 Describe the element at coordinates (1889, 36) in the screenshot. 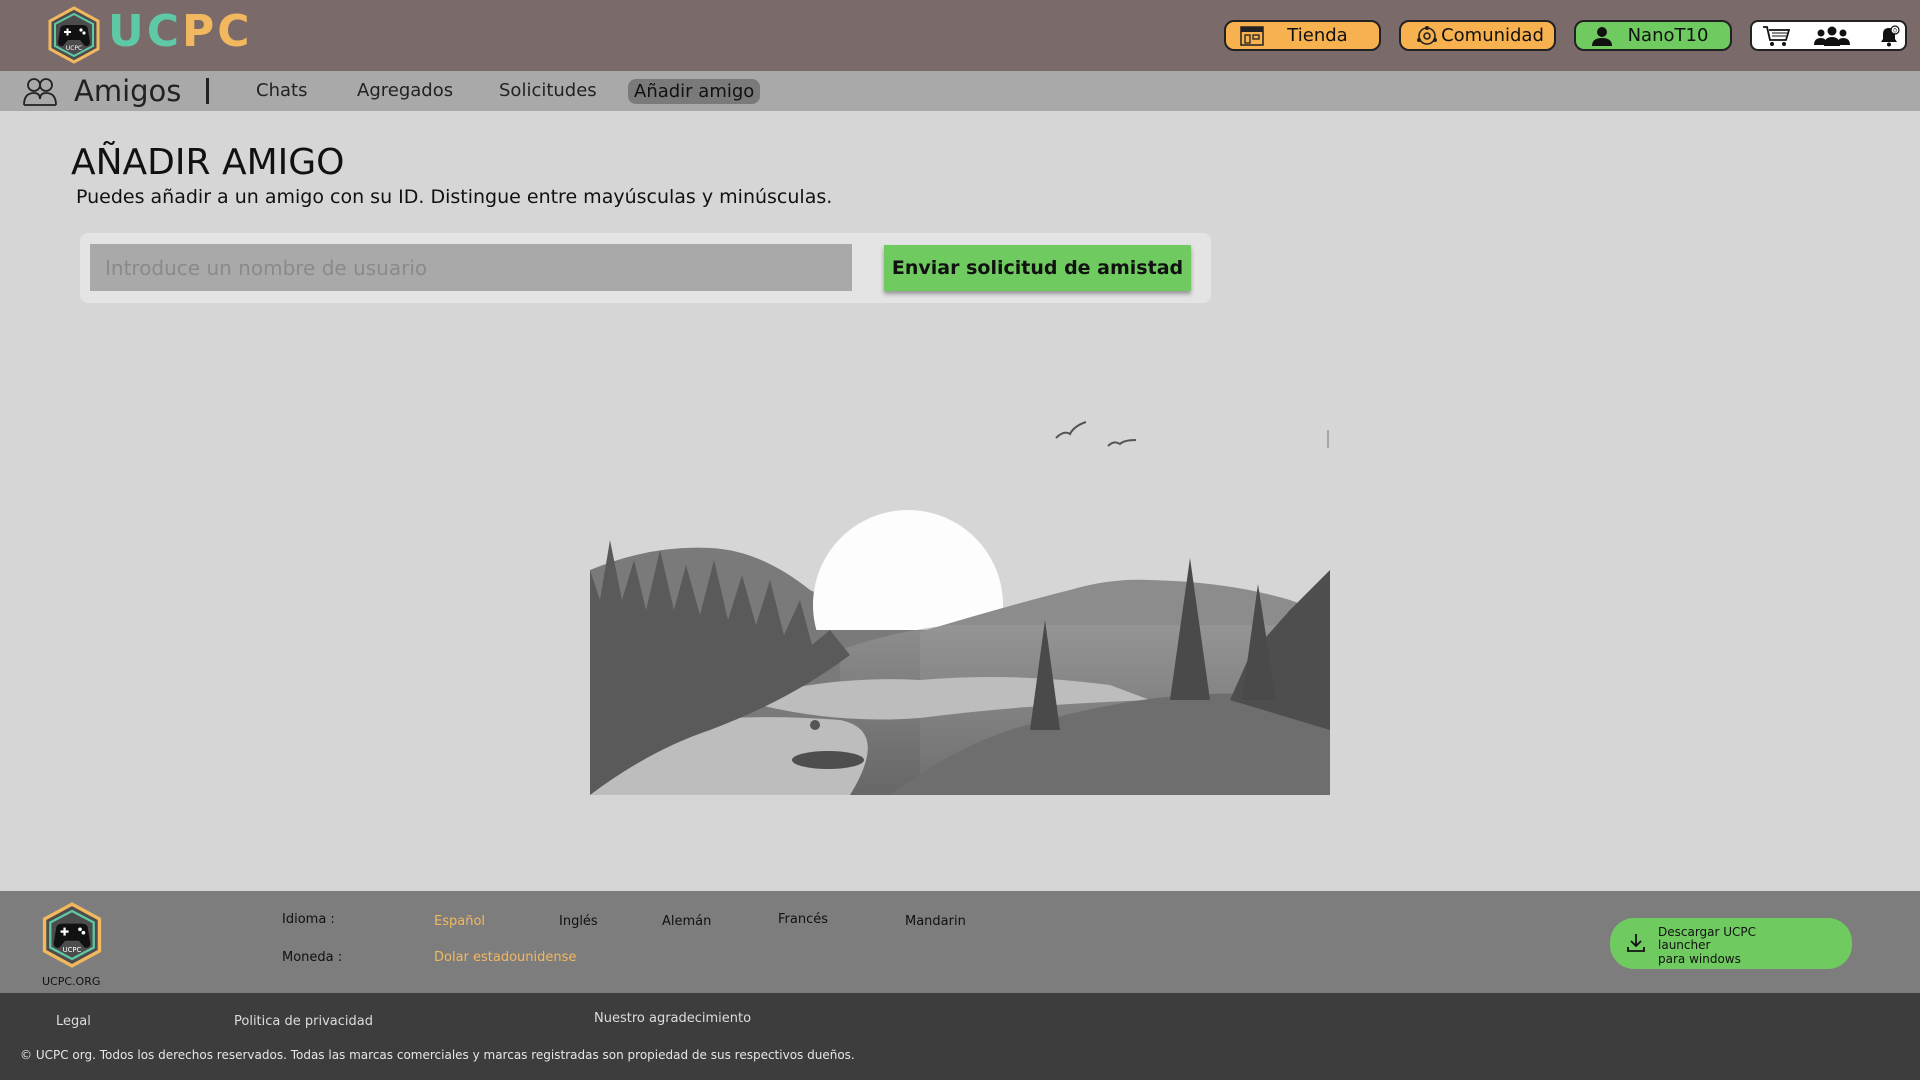

I see `notifications-icon: 0` at that location.